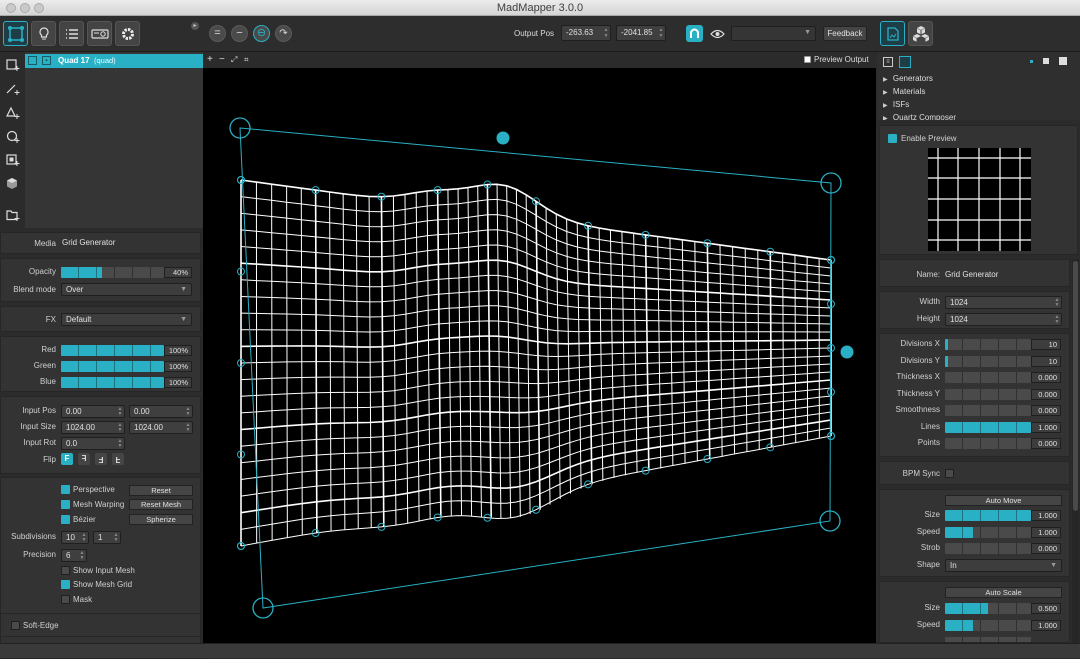  I want to click on materials-tab-button, so click(920, 33).